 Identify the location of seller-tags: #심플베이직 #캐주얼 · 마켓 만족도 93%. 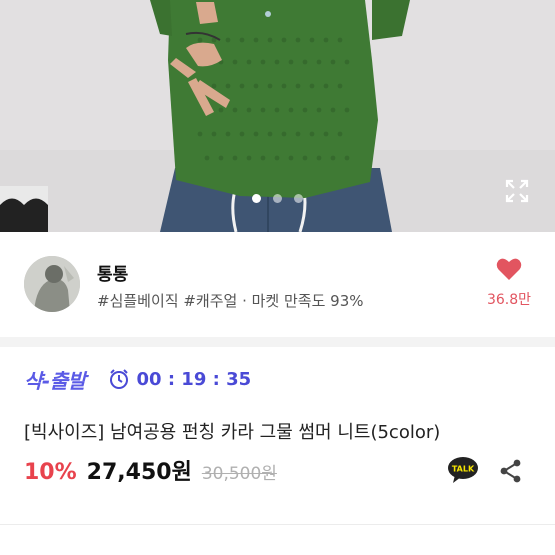
(230, 301).